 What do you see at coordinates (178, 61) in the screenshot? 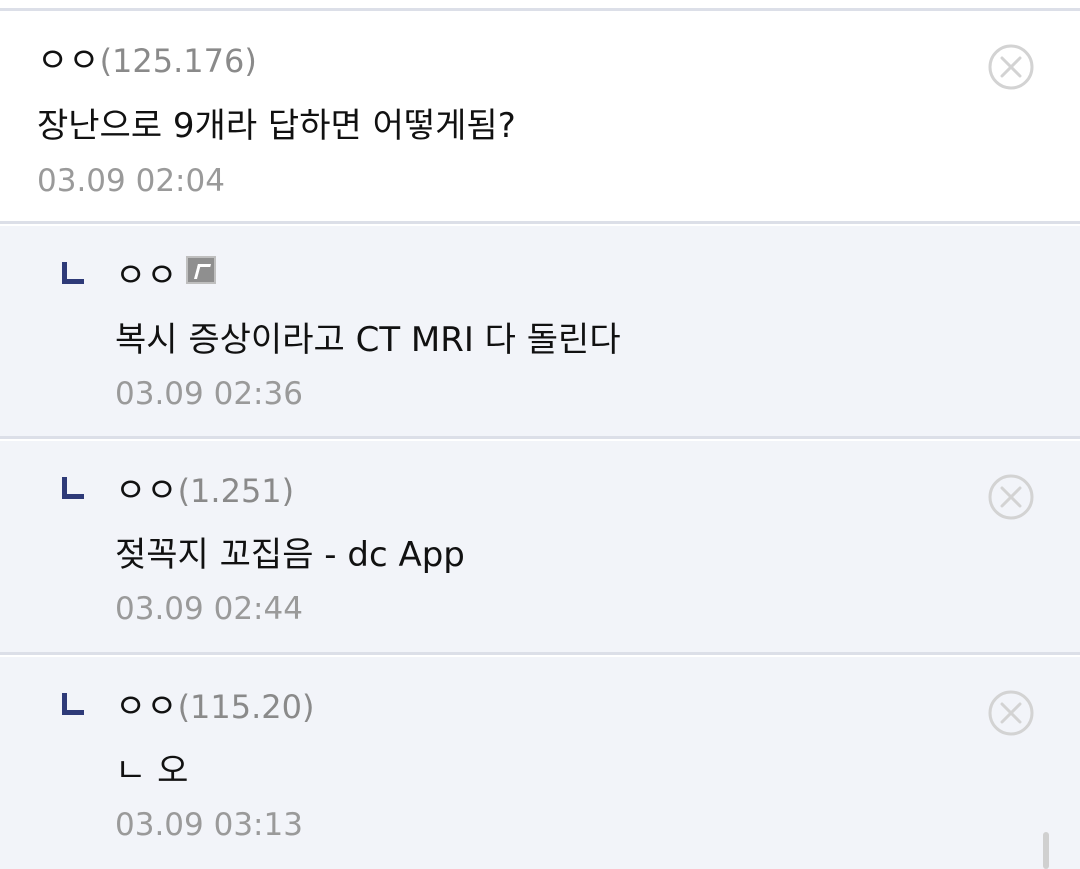
I see `author-ip: (125.176)` at bounding box center [178, 61].